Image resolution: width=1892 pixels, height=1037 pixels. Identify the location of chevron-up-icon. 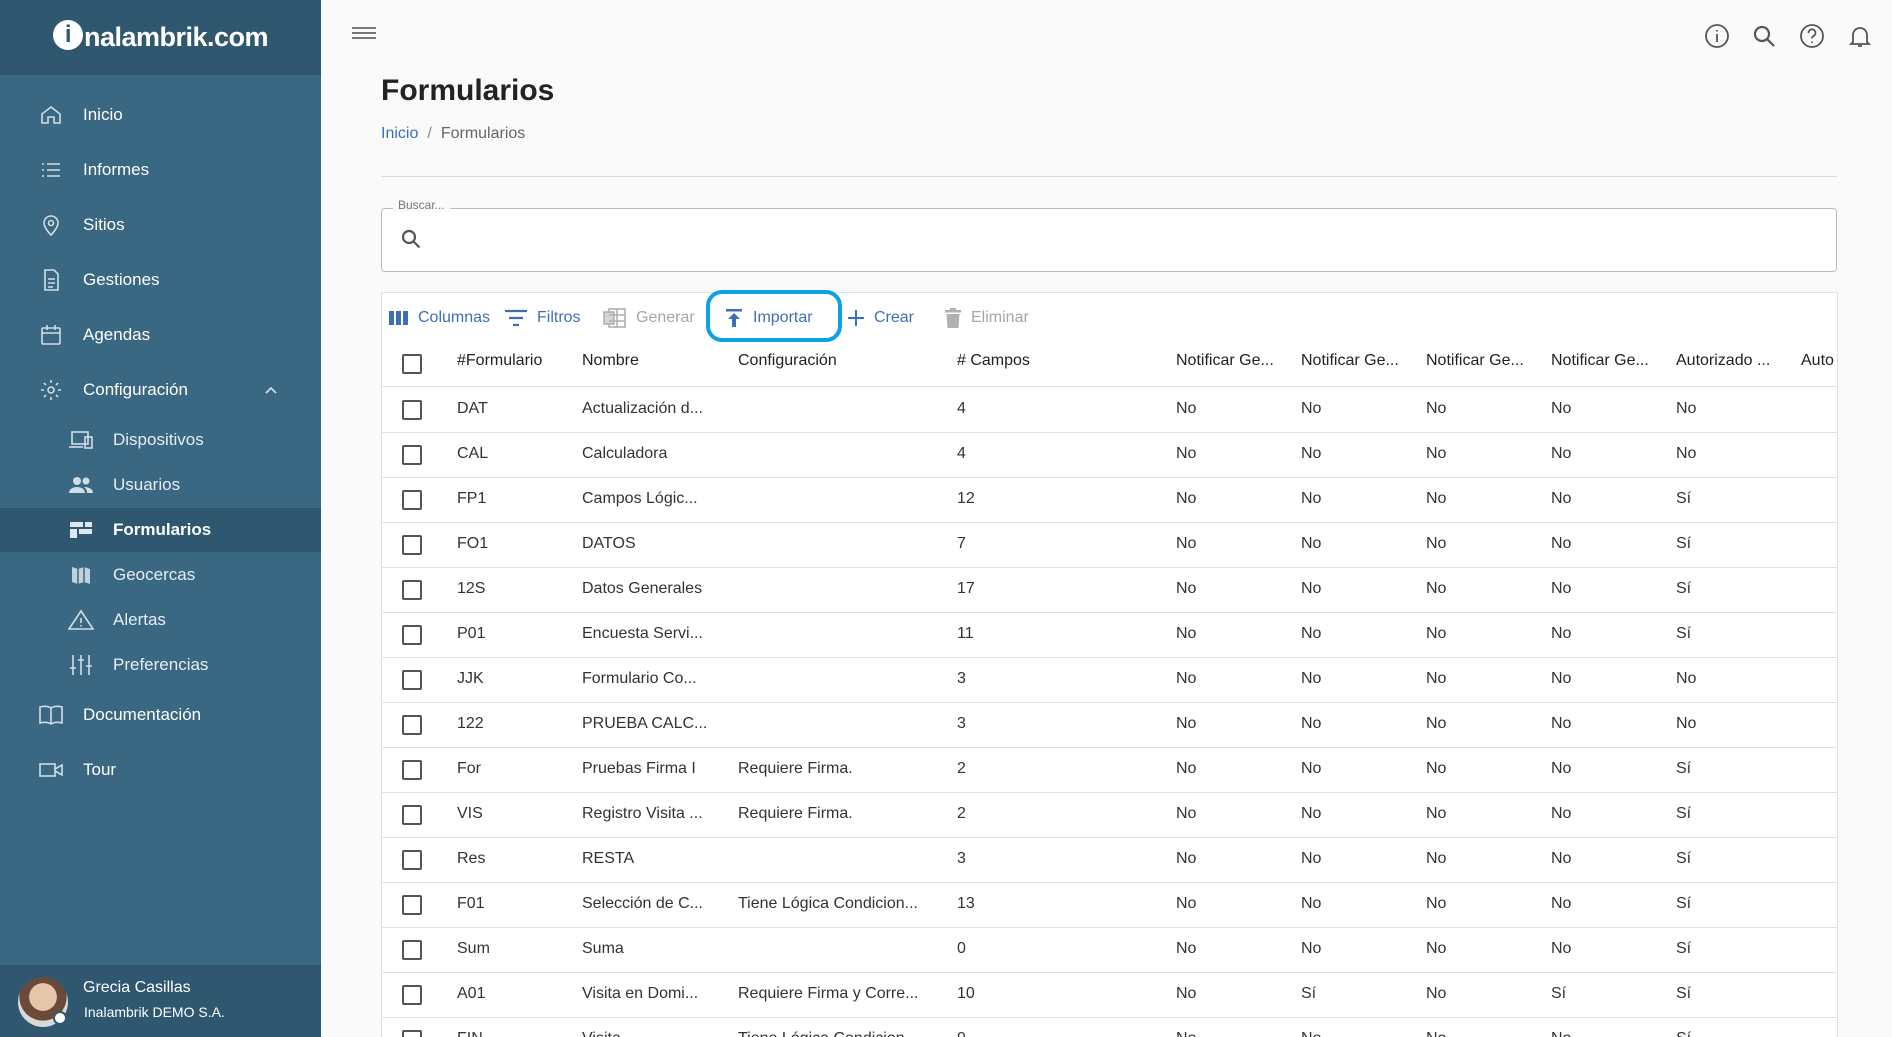
(271, 392).